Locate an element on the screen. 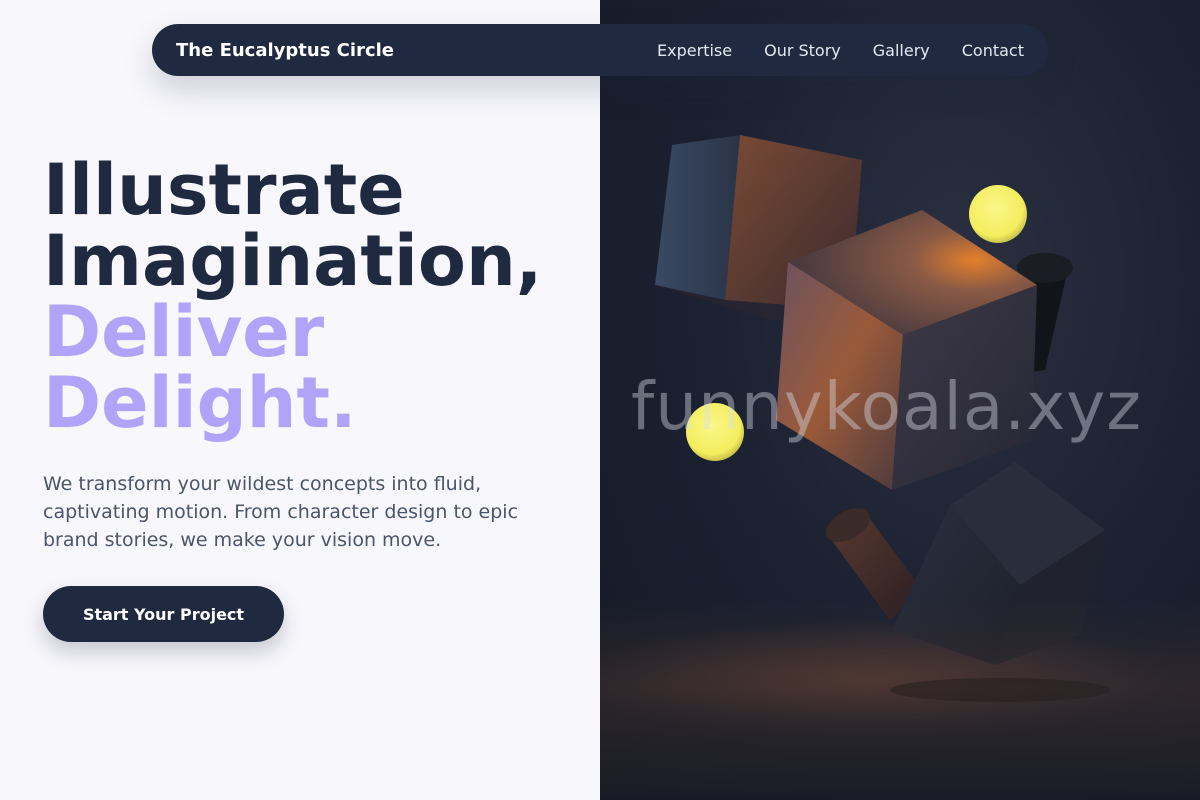 The width and height of the screenshot is (1200, 800). floor-shadow is located at coordinates (900, 700).